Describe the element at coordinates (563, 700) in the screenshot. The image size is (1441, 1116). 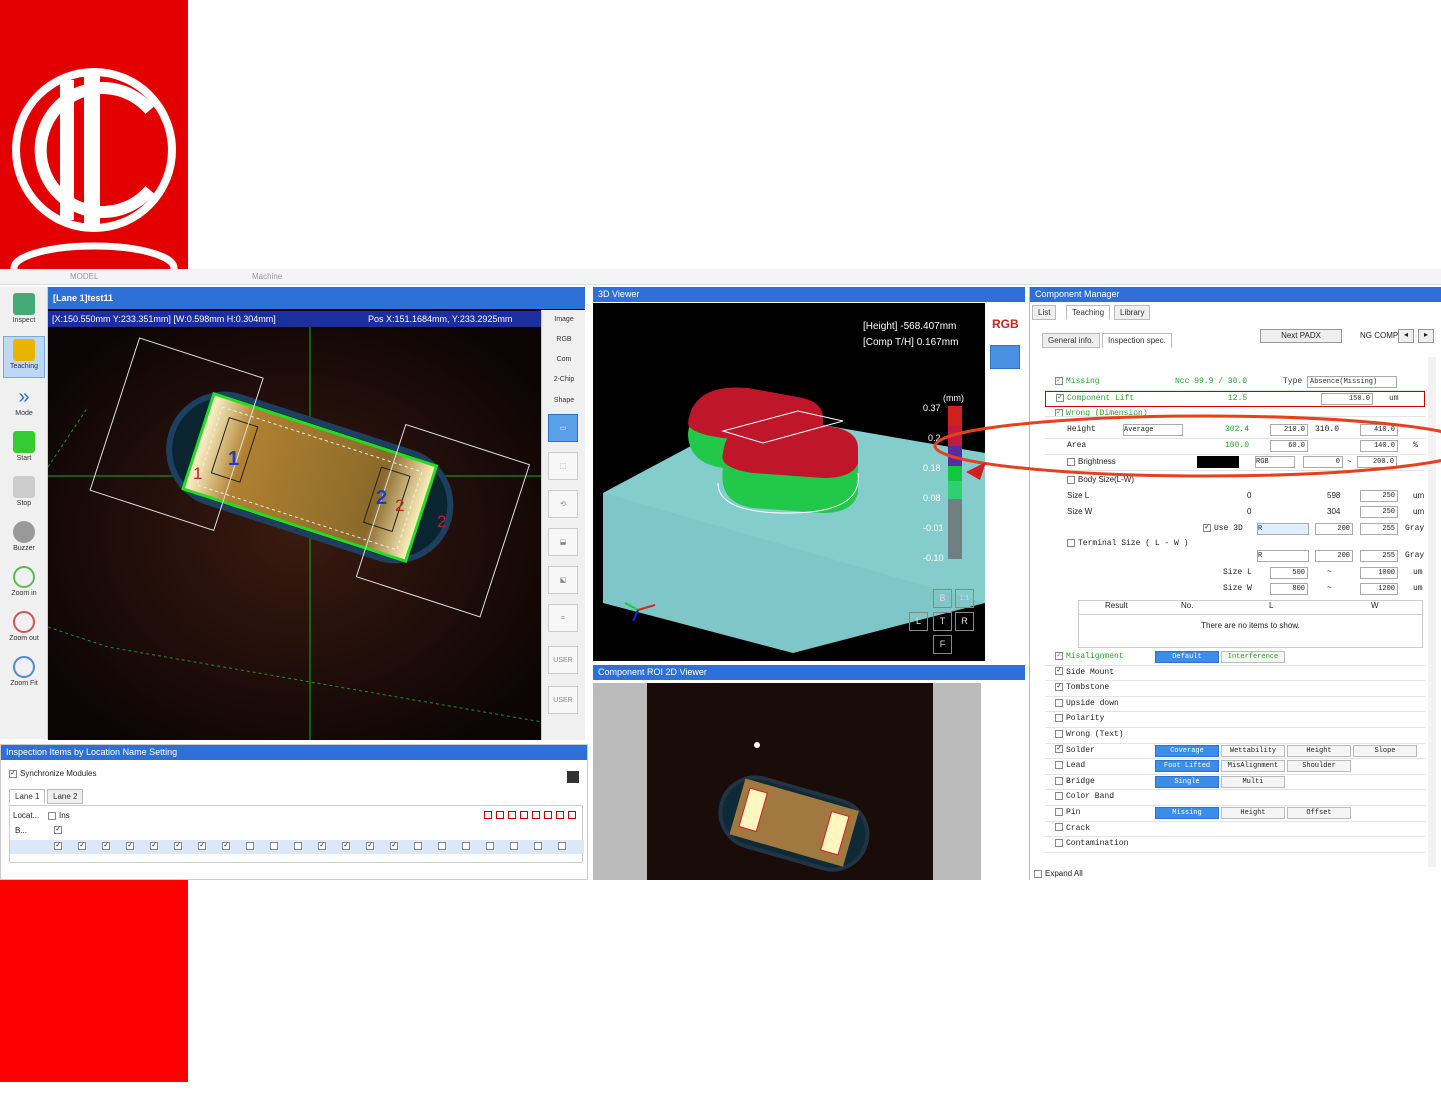
I see `user-button-2: USER` at that location.